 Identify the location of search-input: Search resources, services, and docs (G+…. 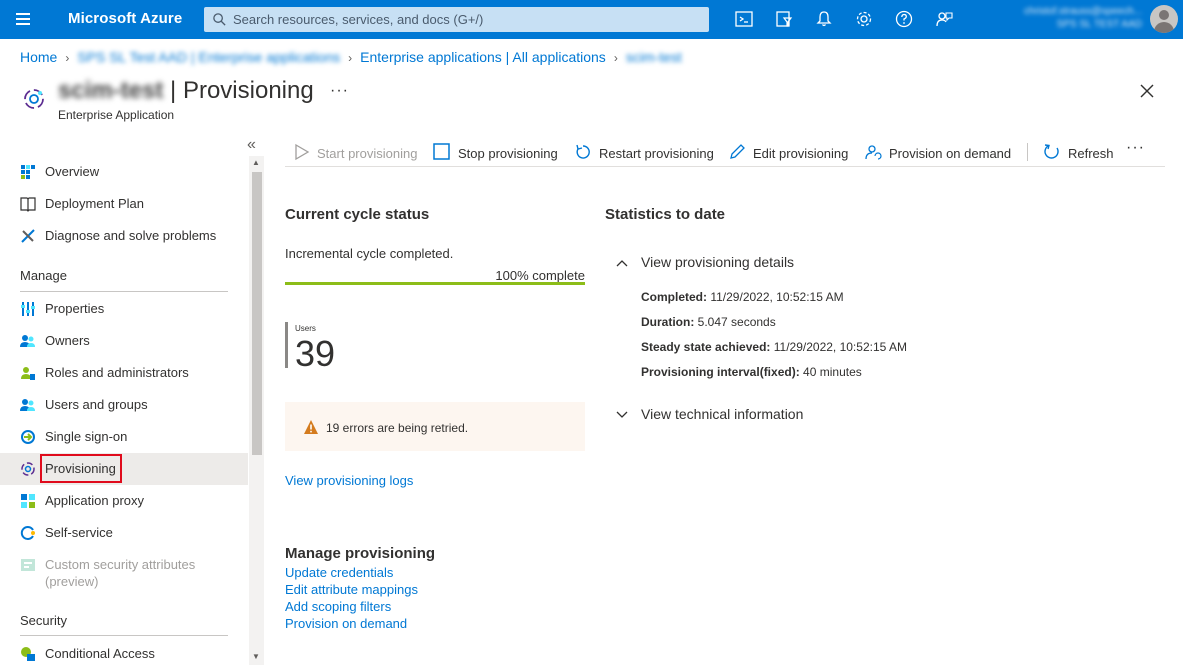
(456, 19).